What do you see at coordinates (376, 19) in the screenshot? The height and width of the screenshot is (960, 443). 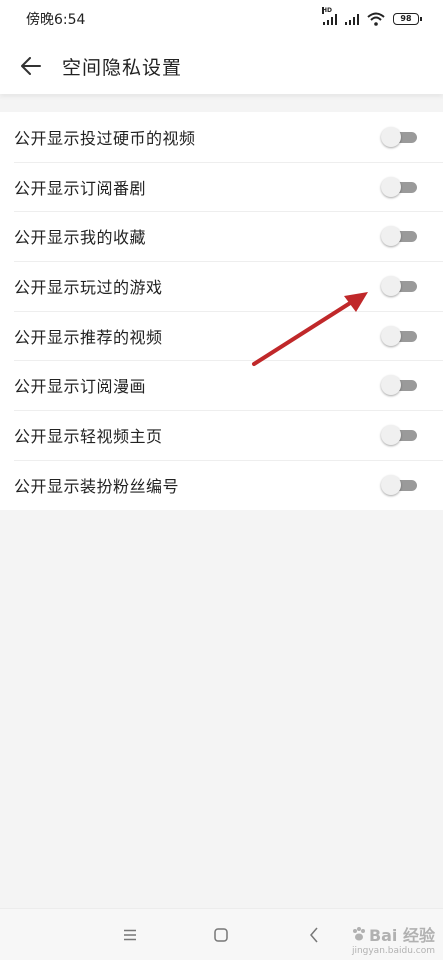 I see `wifi-icon` at bounding box center [376, 19].